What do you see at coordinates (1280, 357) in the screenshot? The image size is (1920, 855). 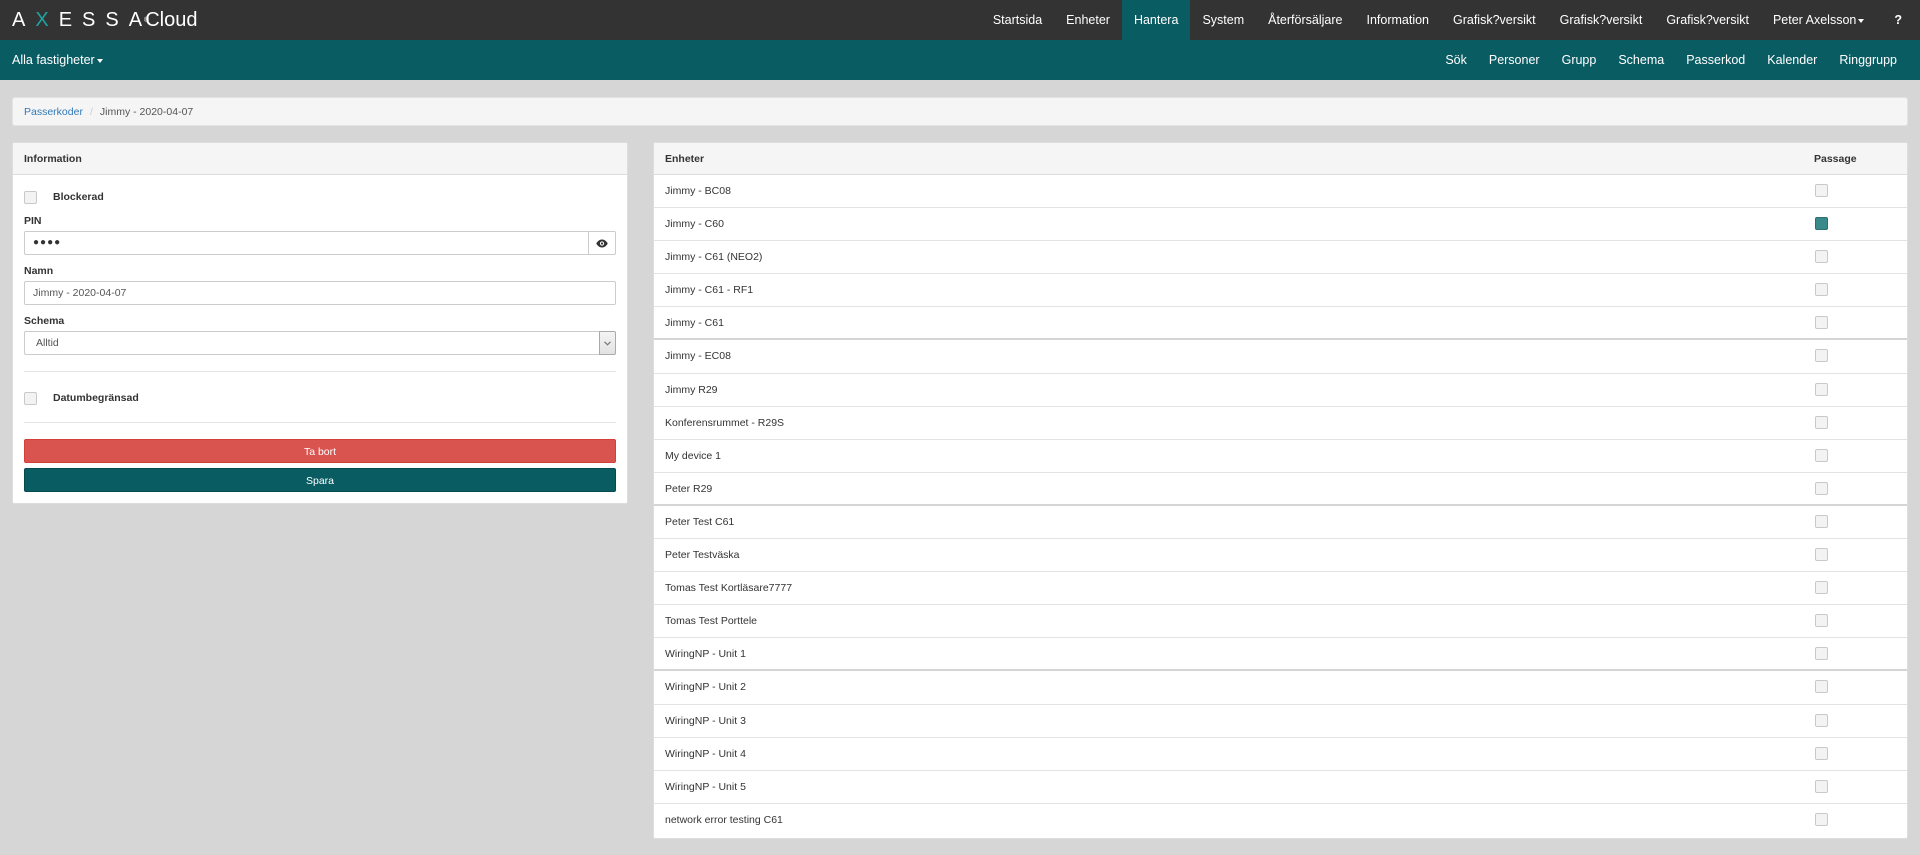 I see `table-row: Jimmy - EC08` at bounding box center [1280, 357].